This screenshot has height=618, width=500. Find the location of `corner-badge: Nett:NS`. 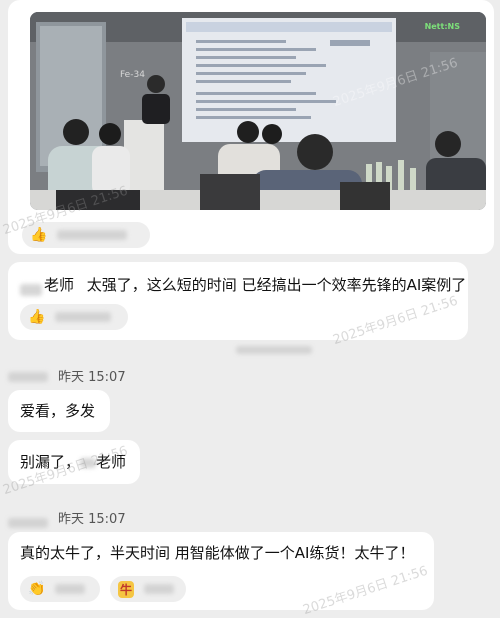

corner-badge: Nett:NS is located at coordinates (442, 26).